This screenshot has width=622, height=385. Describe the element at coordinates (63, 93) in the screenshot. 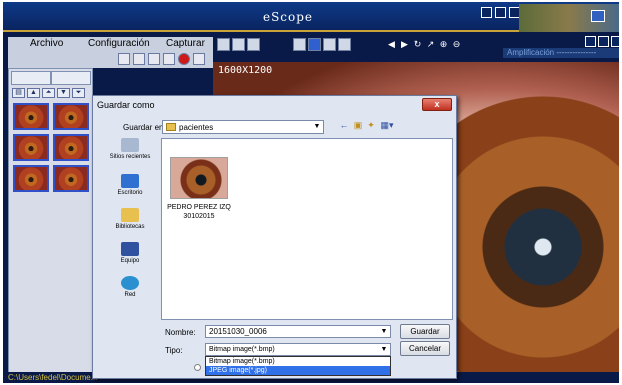

I see `down-icon: ▼` at that location.